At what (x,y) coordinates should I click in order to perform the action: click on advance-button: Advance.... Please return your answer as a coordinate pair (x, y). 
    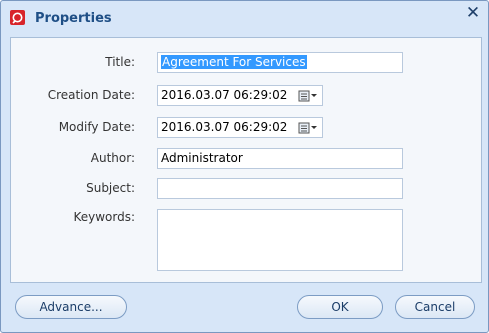
    Looking at the image, I should click on (71, 307).